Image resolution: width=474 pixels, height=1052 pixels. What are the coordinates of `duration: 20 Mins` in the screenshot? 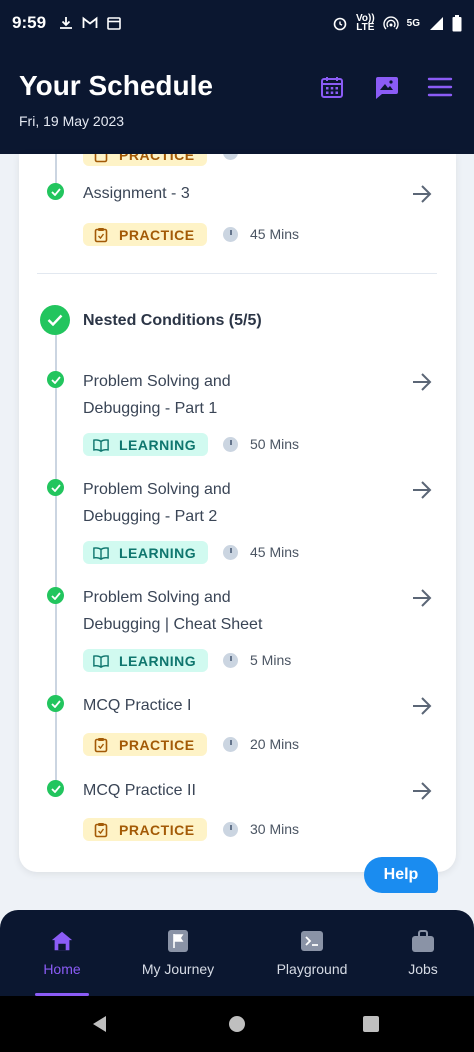 It's located at (261, 744).